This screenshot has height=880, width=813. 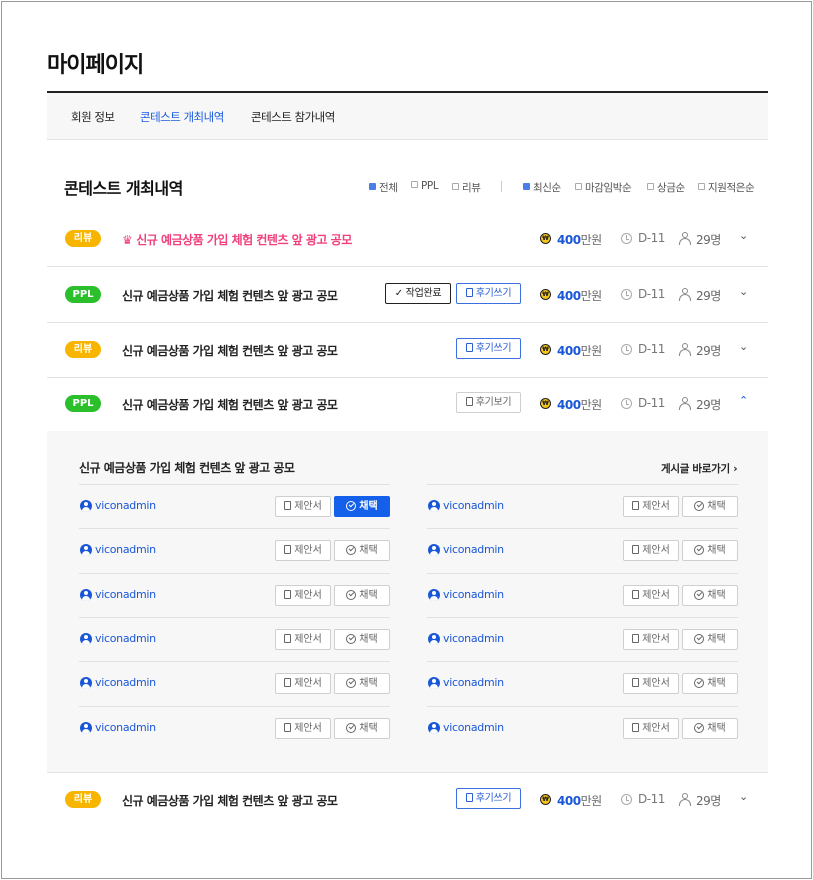 What do you see at coordinates (488, 402) in the screenshot?
I see `view-review-button: 후기보기` at bounding box center [488, 402].